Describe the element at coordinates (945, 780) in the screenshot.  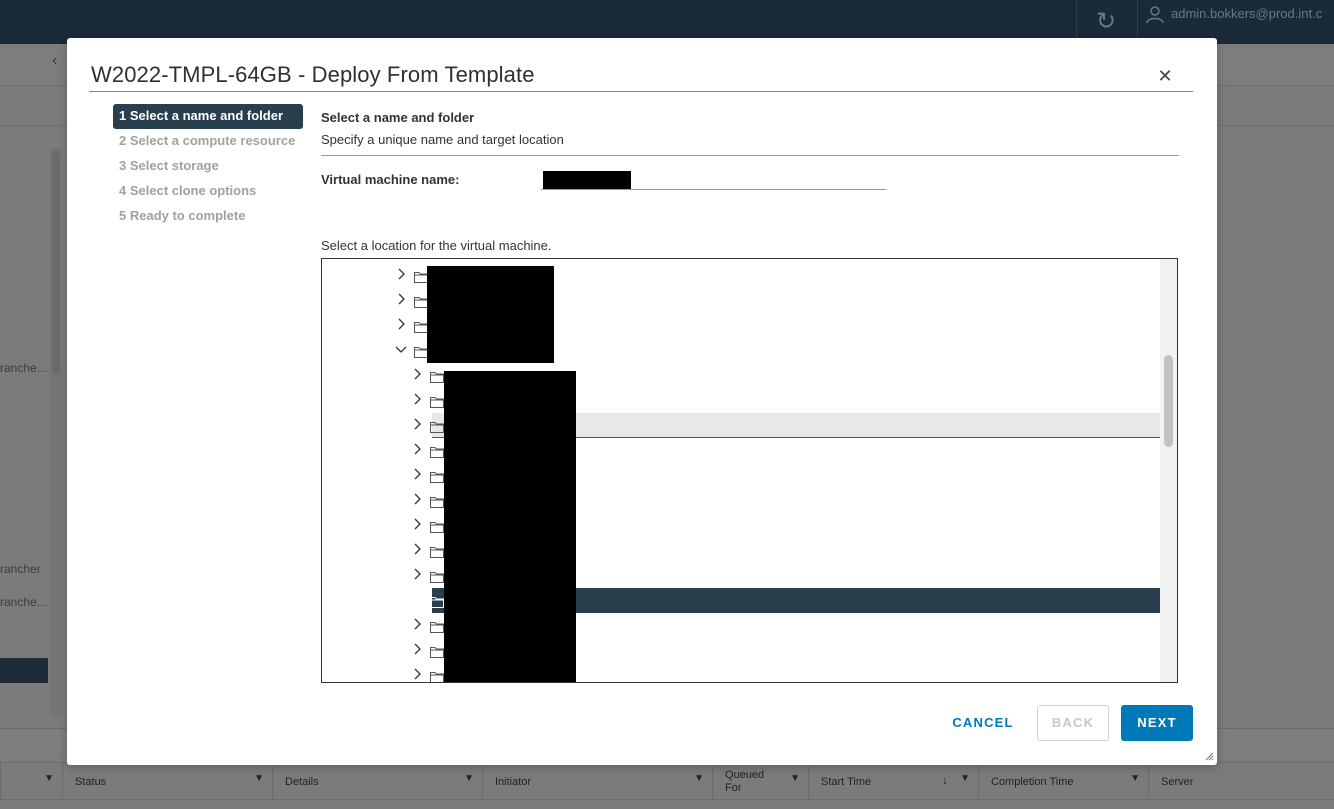
I see `sort-down-icon: ↓` at that location.